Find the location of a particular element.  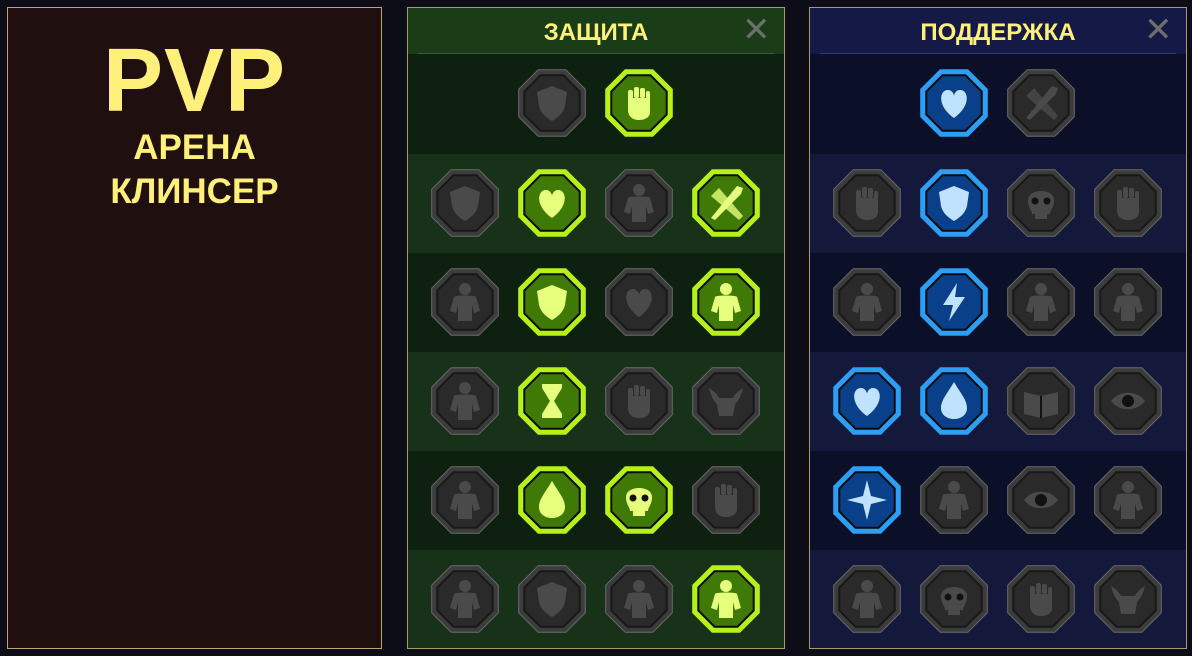

triple-drops-icon is located at coordinates (552, 500).